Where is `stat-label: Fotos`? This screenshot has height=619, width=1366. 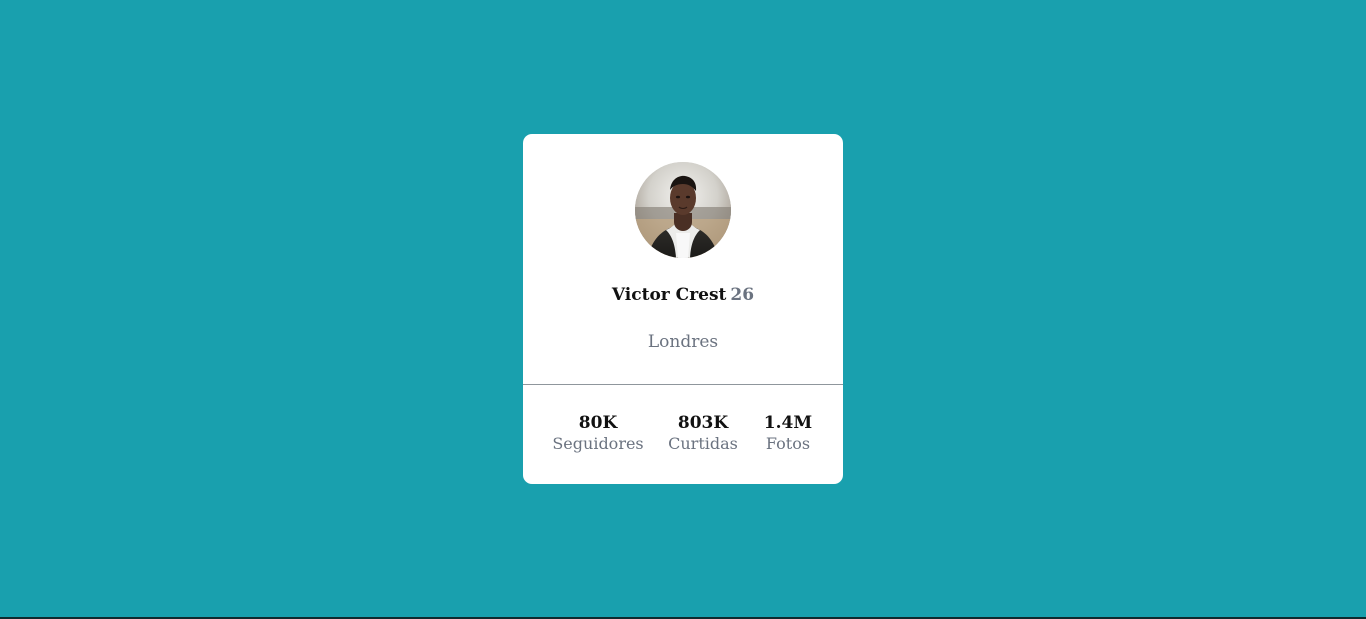 stat-label: Fotos is located at coordinates (788, 443).